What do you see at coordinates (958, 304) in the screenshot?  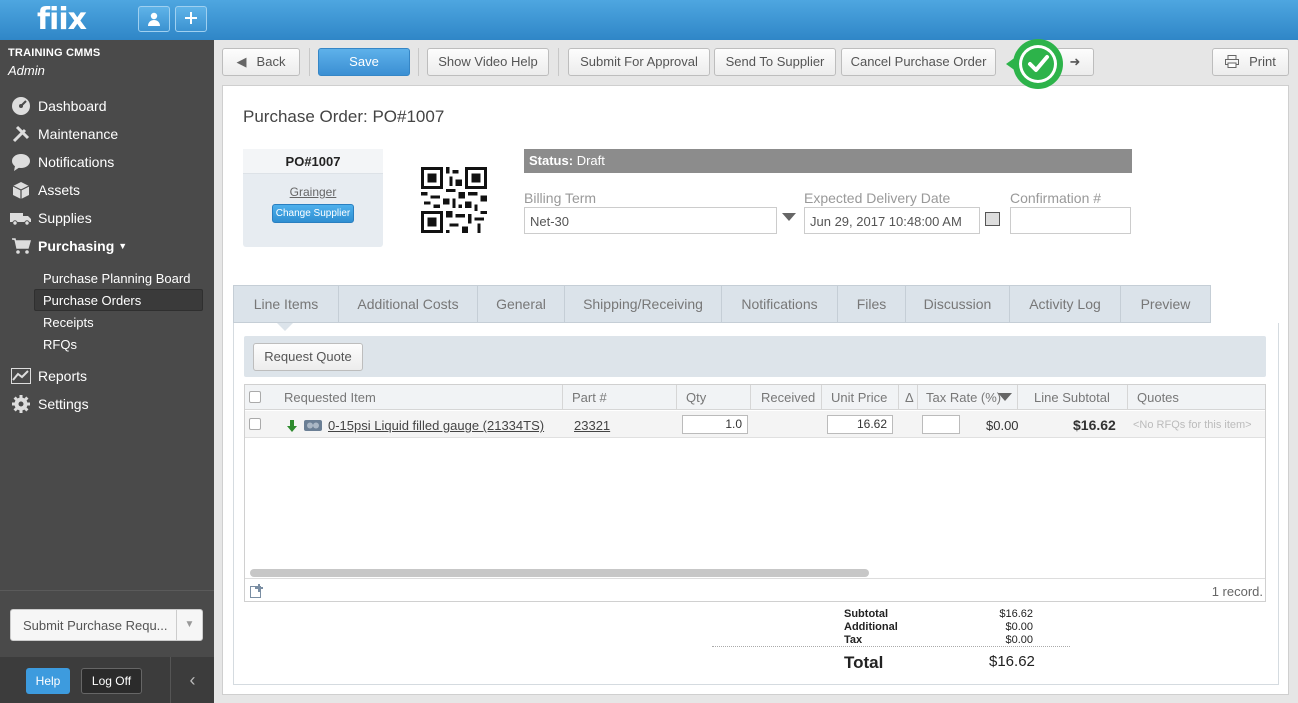 I see `tab-discussion: Discussion` at bounding box center [958, 304].